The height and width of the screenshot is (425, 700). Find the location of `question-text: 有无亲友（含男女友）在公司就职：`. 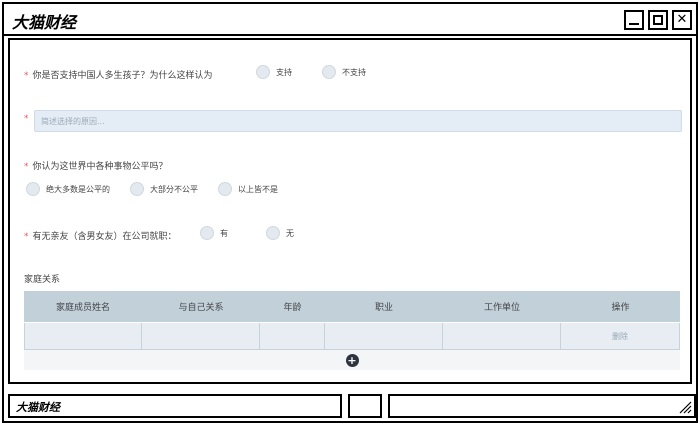

question-text: 有无亲友（含男女友）在公司就职： is located at coordinates (104, 237).